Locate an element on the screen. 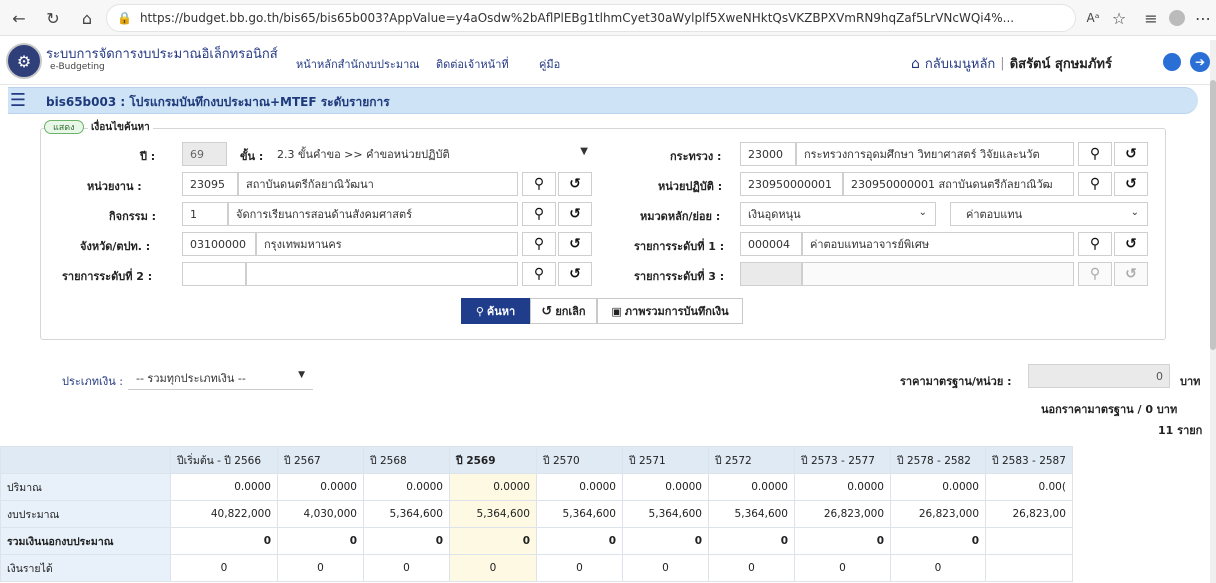 Image resolution: width=1216 pixels, height=583 pixels. vertical-scrollbar is located at coordinates (1213, 311).